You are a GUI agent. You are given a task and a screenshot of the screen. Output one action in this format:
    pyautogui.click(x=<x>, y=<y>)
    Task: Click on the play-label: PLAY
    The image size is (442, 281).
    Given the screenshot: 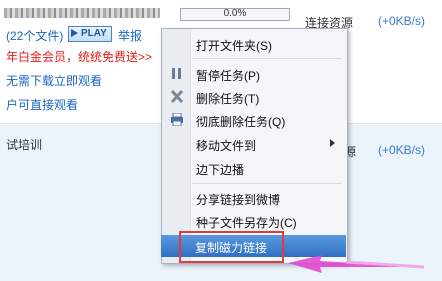 What is the action you would take?
    pyautogui.click(x=94, y=33)
    